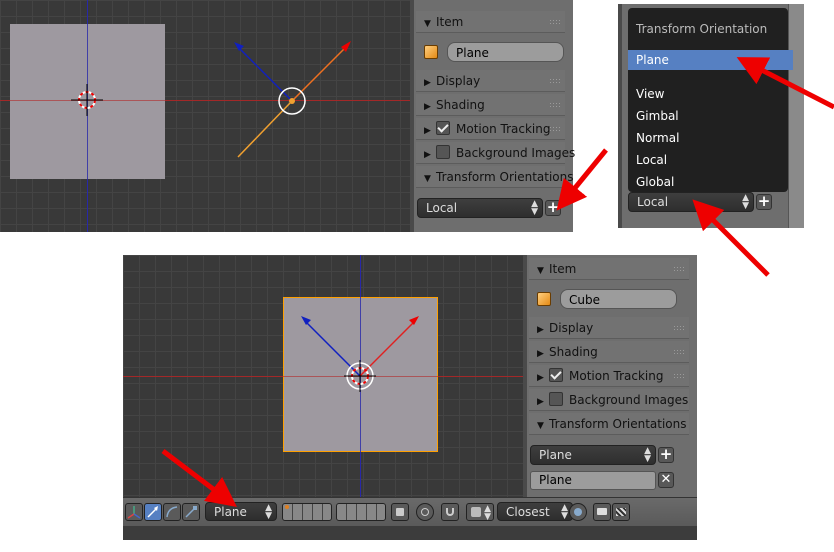  I want to click on orientation-name-field: Plane, so click(593, 480).